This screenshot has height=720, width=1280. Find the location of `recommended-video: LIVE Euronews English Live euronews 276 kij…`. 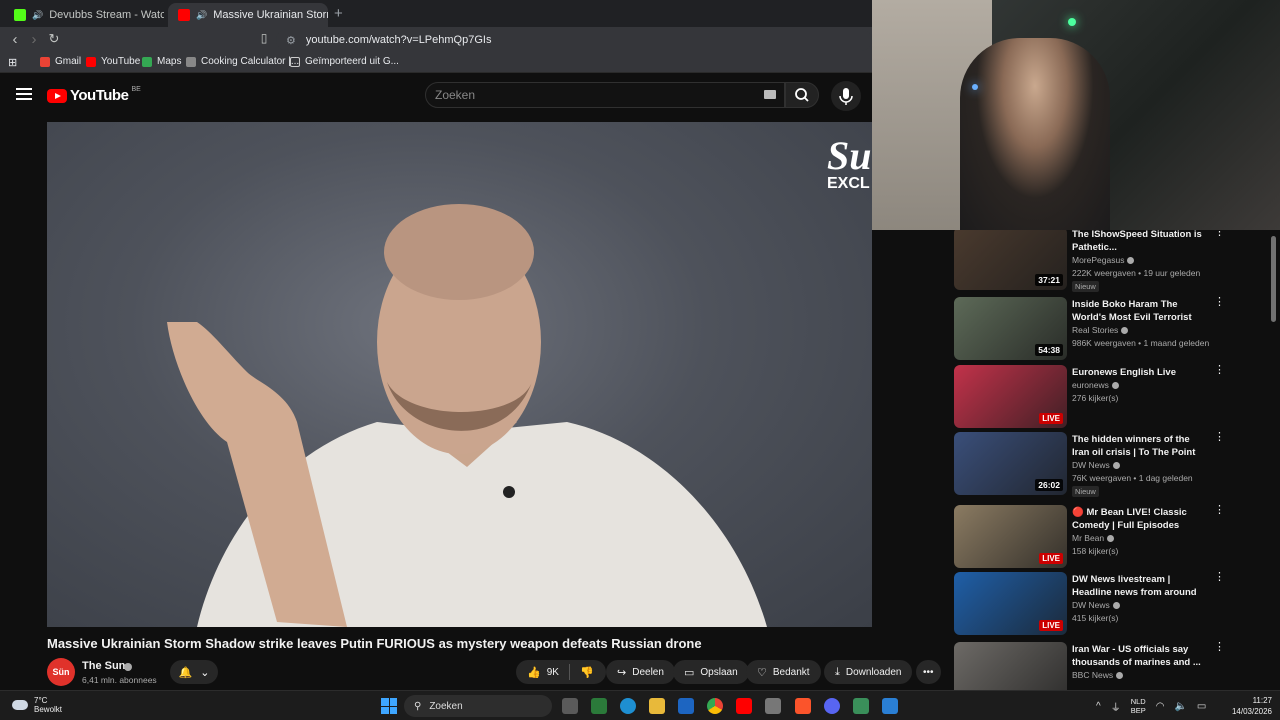

recommended-video: LIVE Euronews English Live euronews 276 kij… is located at coordinates (1090, 397).